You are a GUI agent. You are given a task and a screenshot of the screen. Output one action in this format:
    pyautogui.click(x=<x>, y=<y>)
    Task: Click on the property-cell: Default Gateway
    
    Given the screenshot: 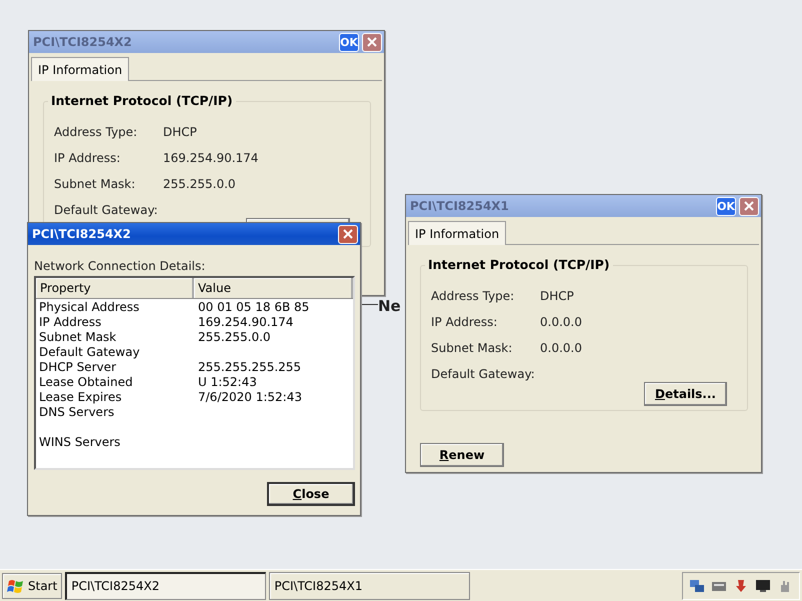 What is the action you would take?
    pyautogui.click(x=89, y=351)
    